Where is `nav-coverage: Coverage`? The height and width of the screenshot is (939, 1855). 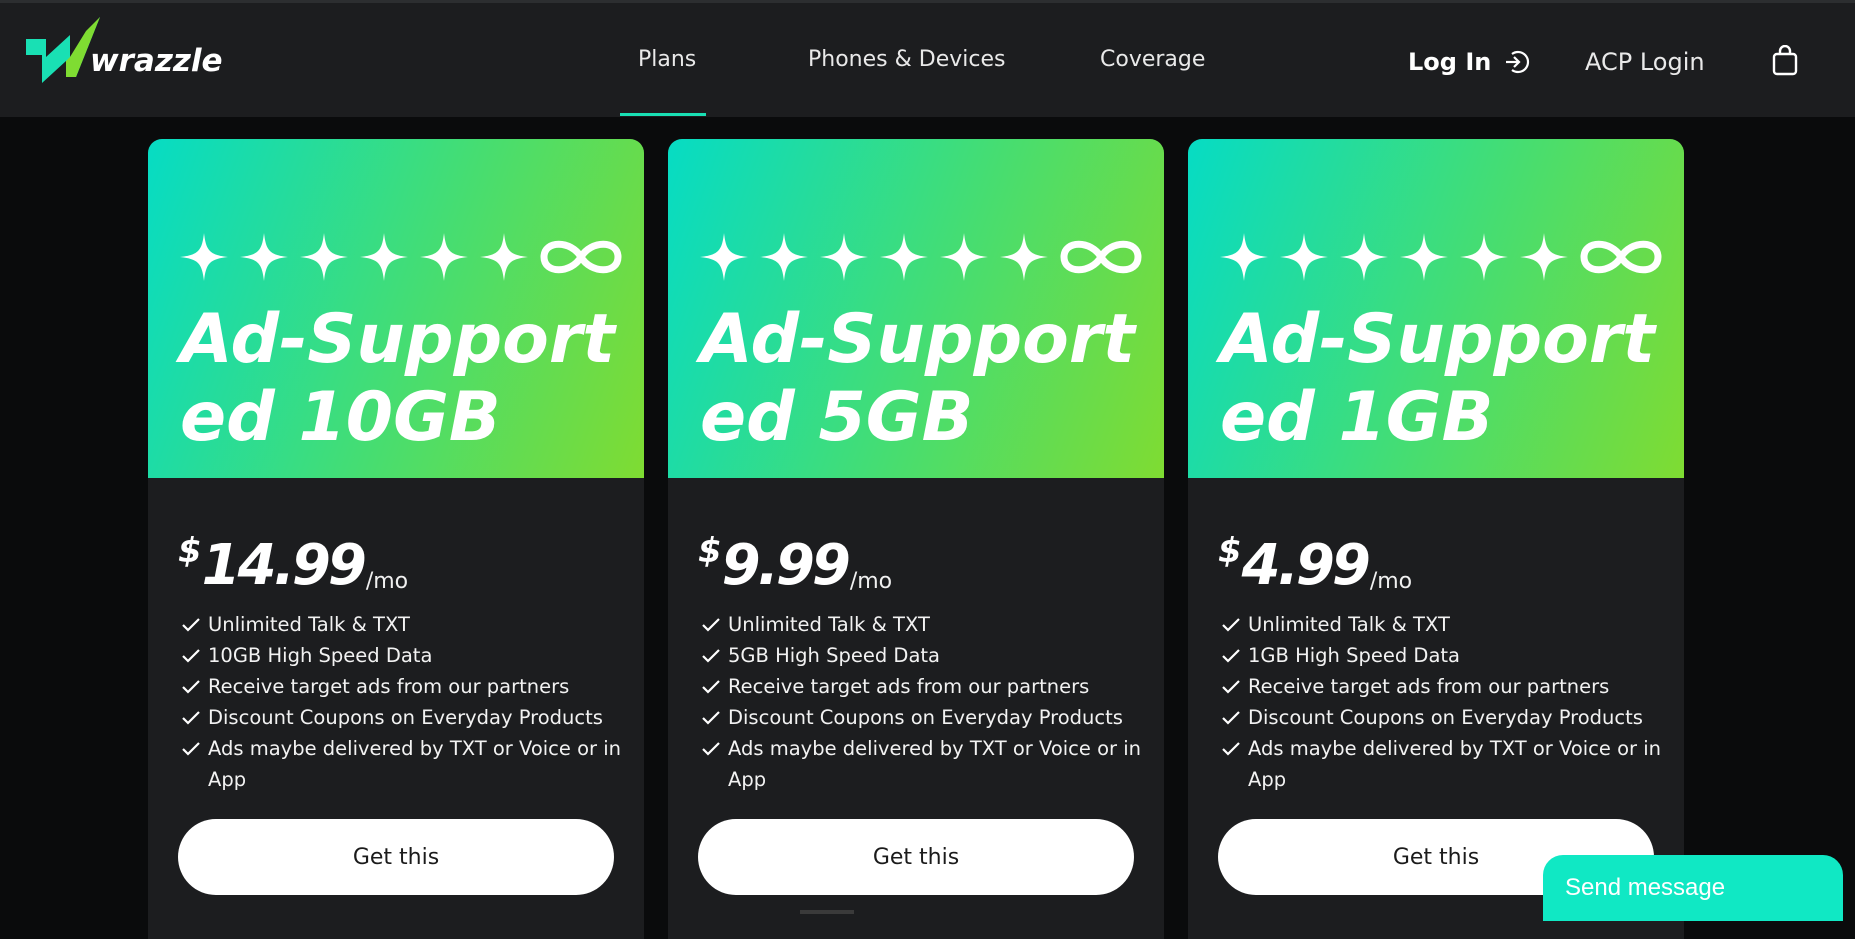
nav-coverage: Coverage is located at coordinates (1152, 59).